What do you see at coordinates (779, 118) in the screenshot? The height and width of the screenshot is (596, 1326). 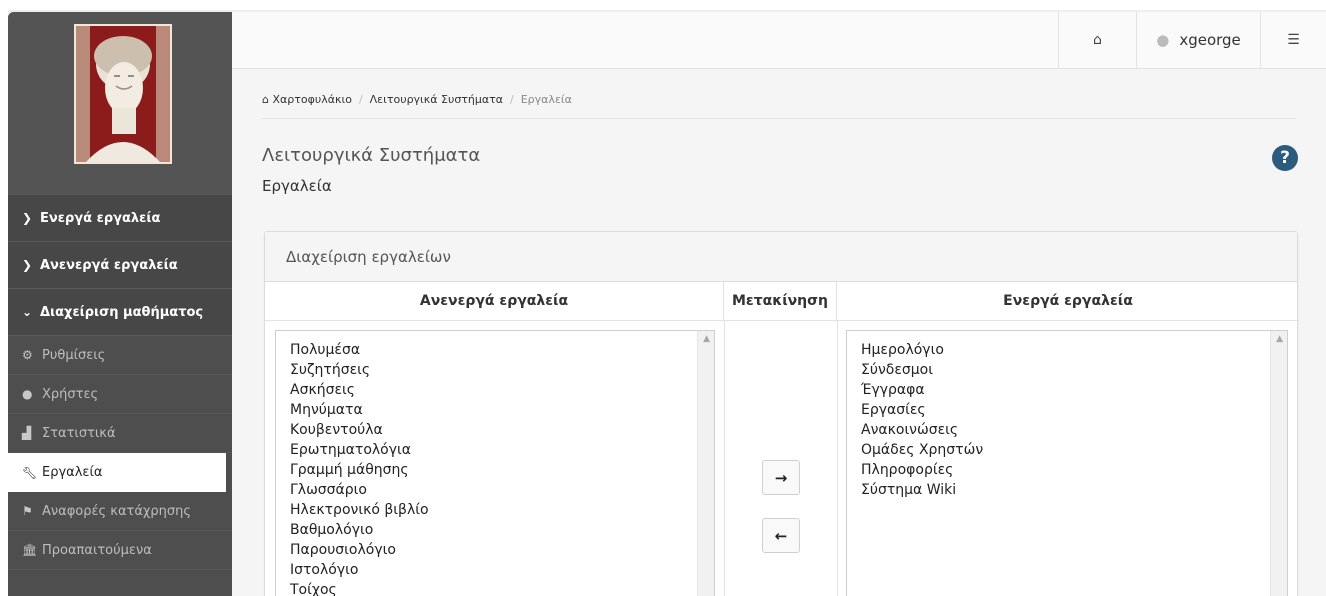 I see `breadcrumb-divider` at bounding box center [779, 118].